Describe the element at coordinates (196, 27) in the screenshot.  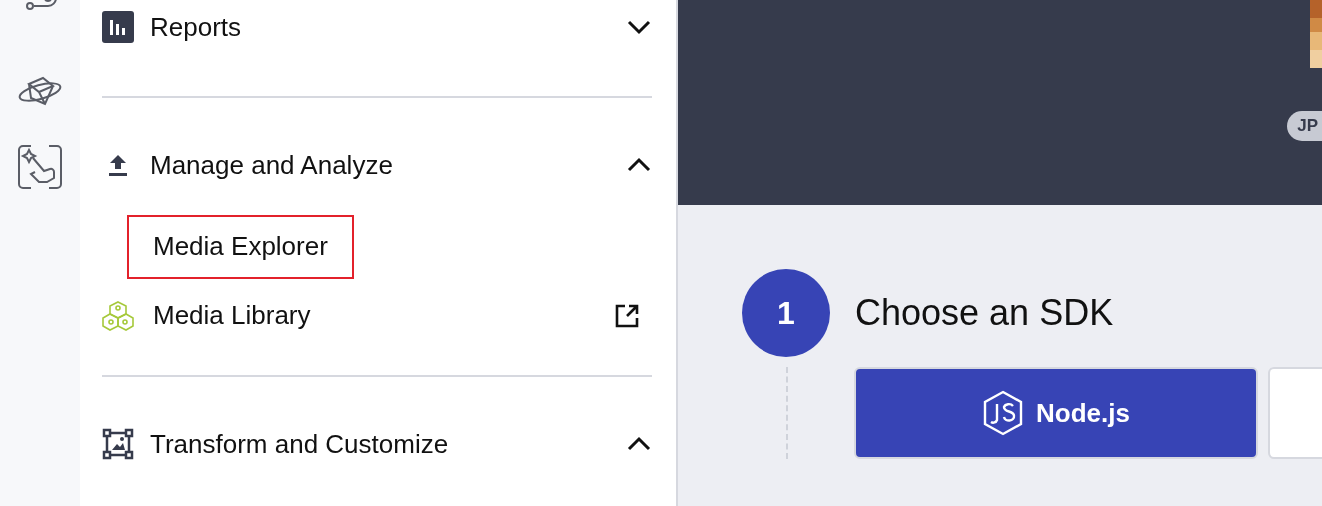
I see `section-title: Reports` at that location.